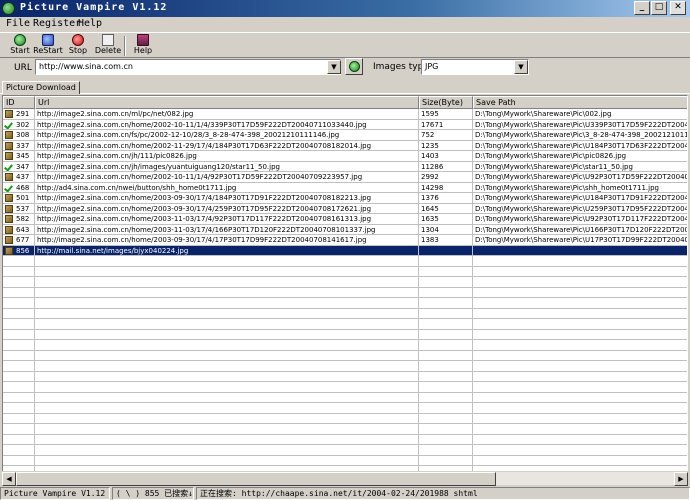  What do you see at coordinates (18, 23) in the screenshot?
I see `menu-file: File` at bounding box center [18, 23].